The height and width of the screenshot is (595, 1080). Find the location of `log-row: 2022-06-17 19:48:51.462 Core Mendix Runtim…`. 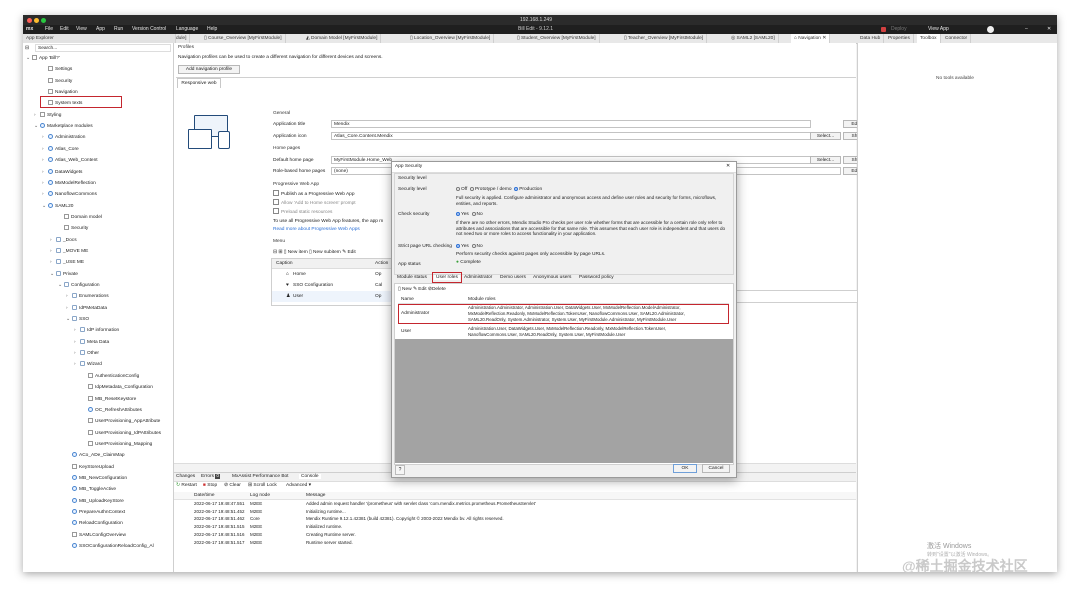

log-row: 2022-06-17 19:48:51.462 Core Mendix Runtim… is located at coordinates (514, 518).